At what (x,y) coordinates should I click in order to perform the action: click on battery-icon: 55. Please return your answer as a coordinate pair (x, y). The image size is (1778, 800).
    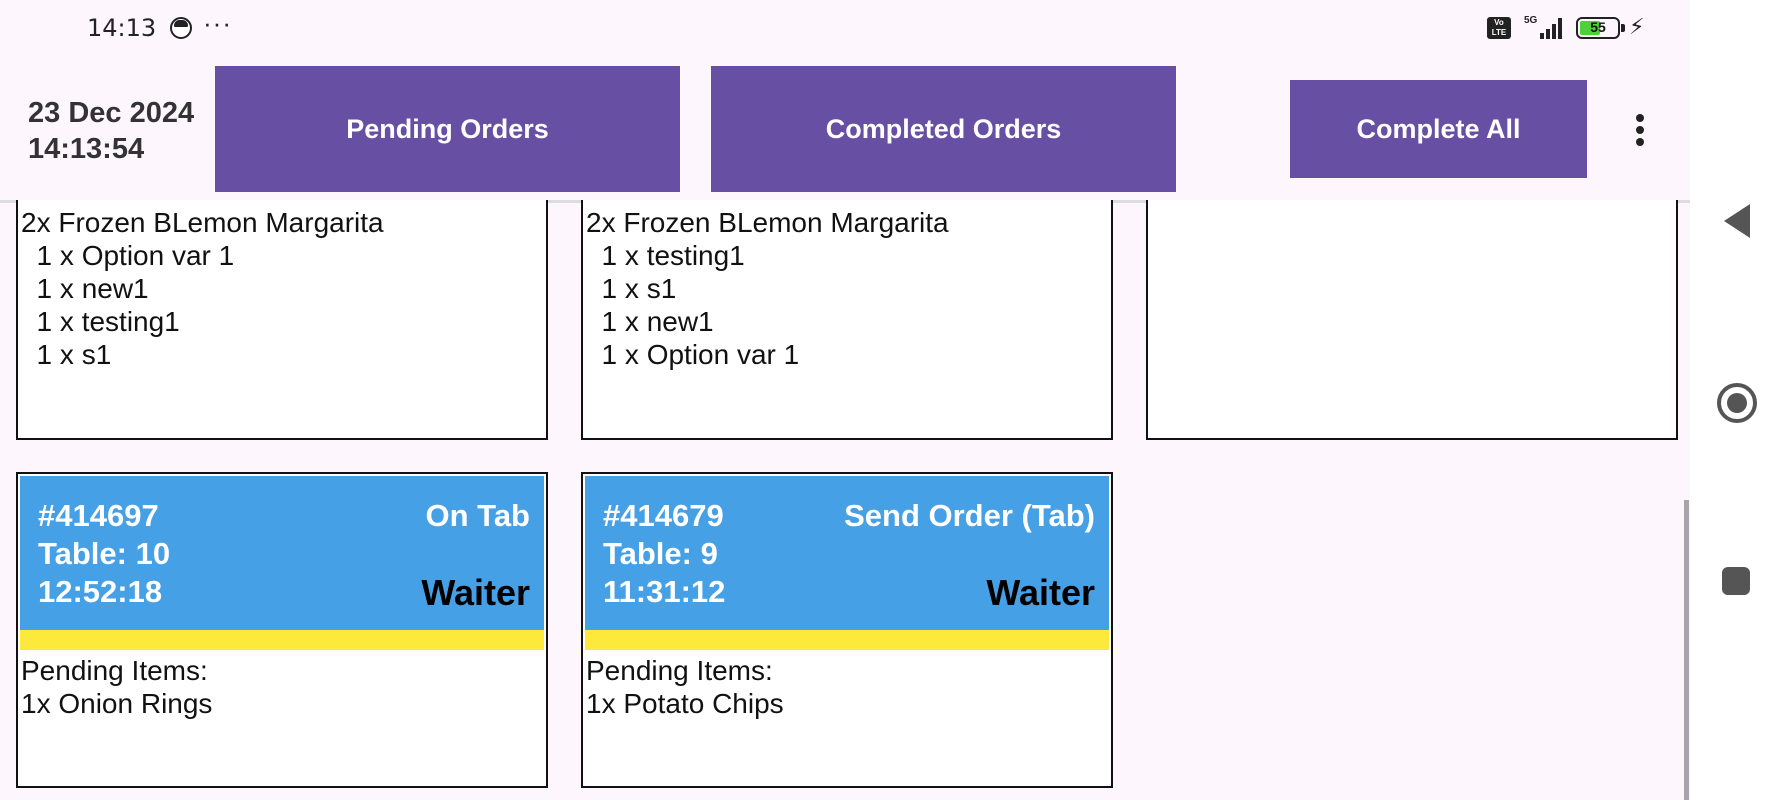
    Looking at the image, I should click on (1600, 28).